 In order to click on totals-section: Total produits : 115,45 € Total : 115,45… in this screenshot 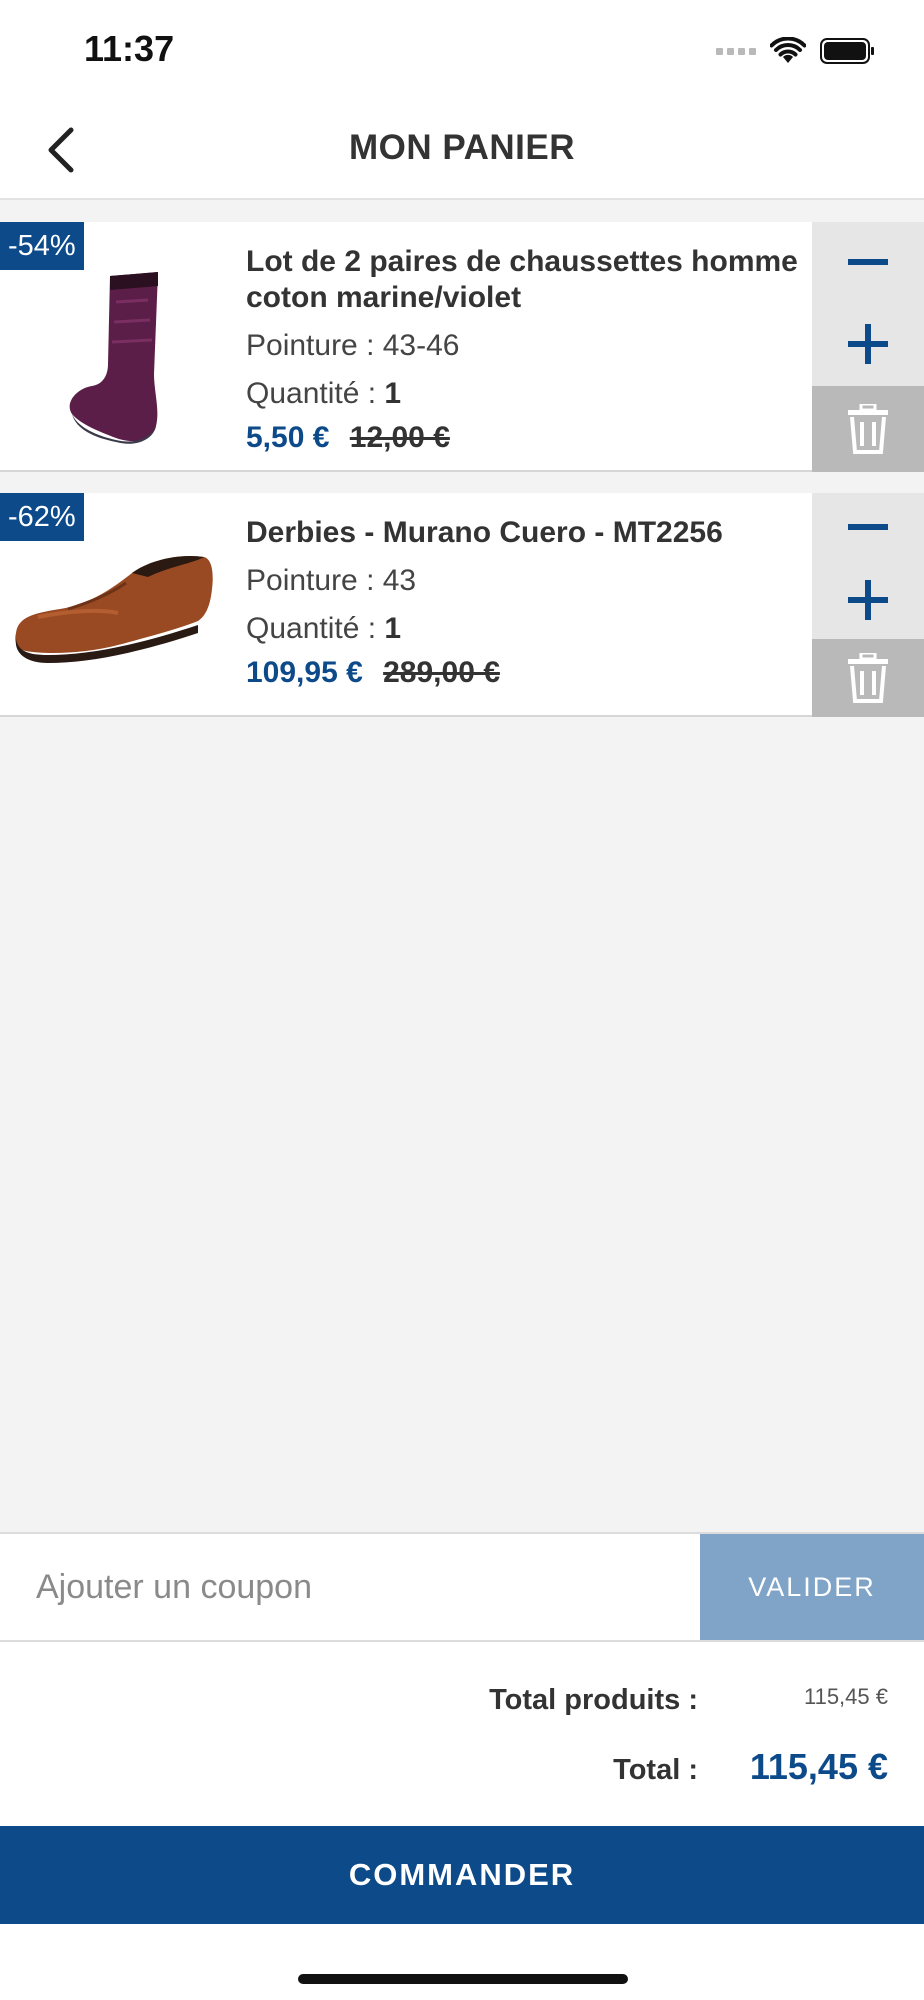, I will do `click(462, 1734)`.